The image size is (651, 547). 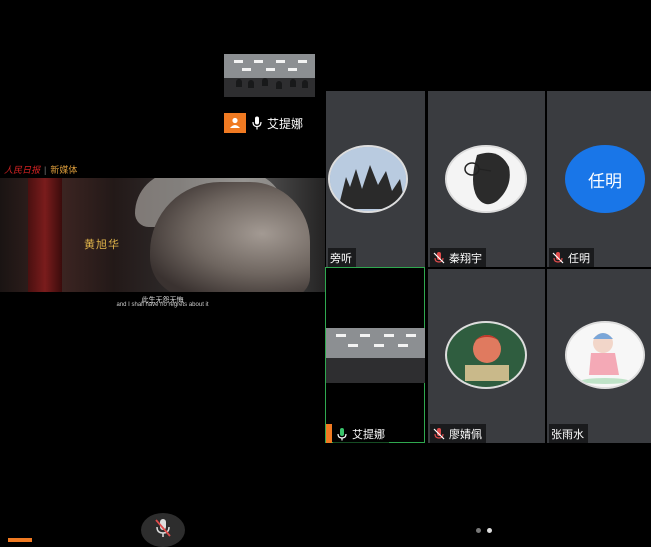 I want to click on participant-name: 任明, so click(x=579, y=259).